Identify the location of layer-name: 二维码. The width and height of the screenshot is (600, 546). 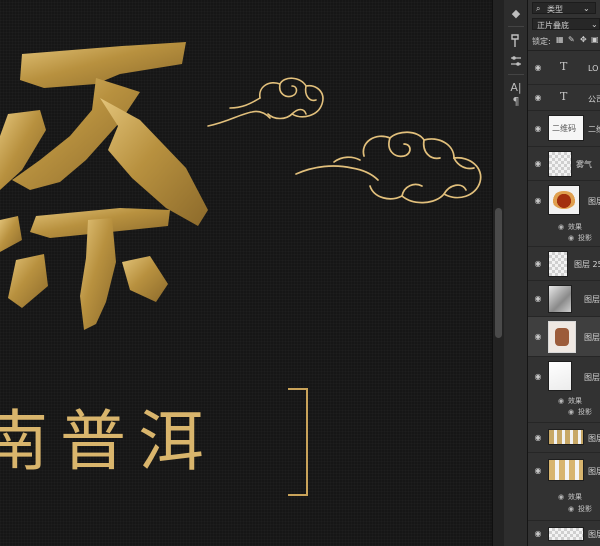
(594, 129).